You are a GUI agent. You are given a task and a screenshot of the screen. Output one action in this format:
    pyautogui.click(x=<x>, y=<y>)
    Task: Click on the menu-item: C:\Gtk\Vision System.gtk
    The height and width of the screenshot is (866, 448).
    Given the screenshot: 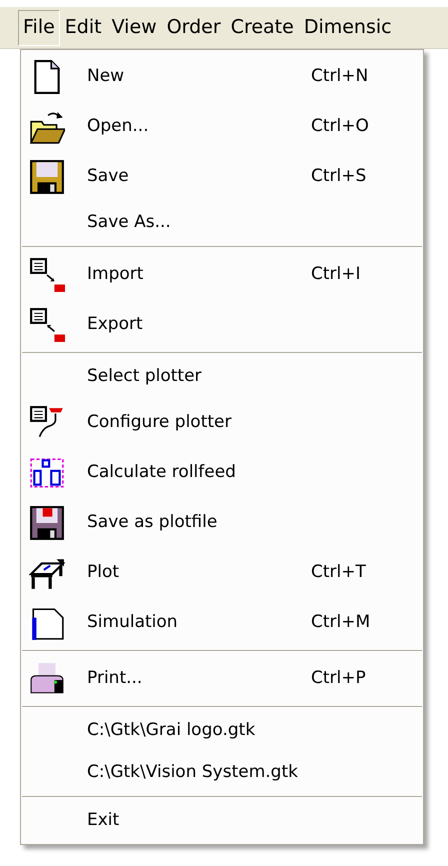 What is the action you would take?
    pyautogui.click(x=222, y=773)
    